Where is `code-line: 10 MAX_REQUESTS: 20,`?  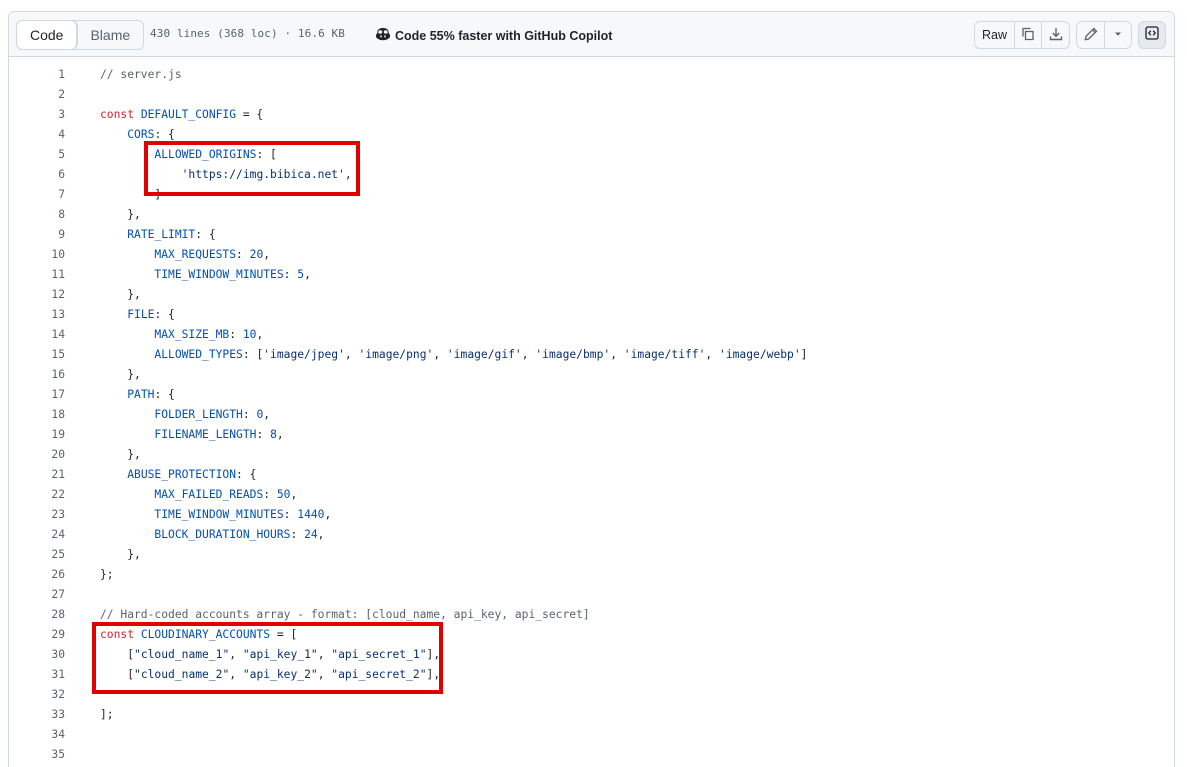 code-line: 10 MAX_REQUESTS: 20, is located at coordinates (591, 255).